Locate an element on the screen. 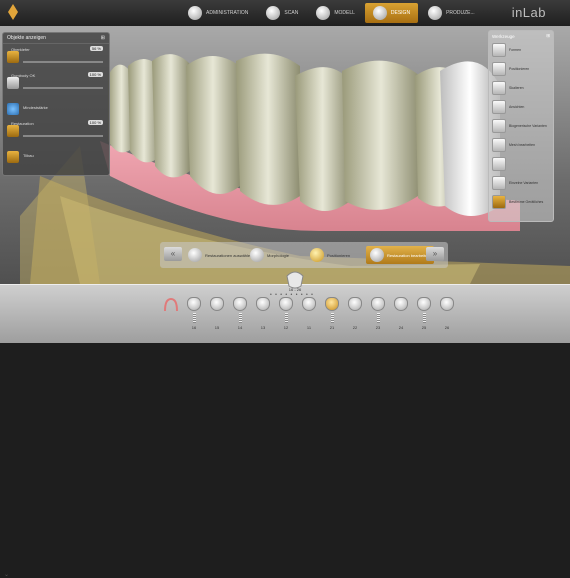 This screenshot has width=570, height=578. tooth-15: 15 is located at coordinates (217, 317).